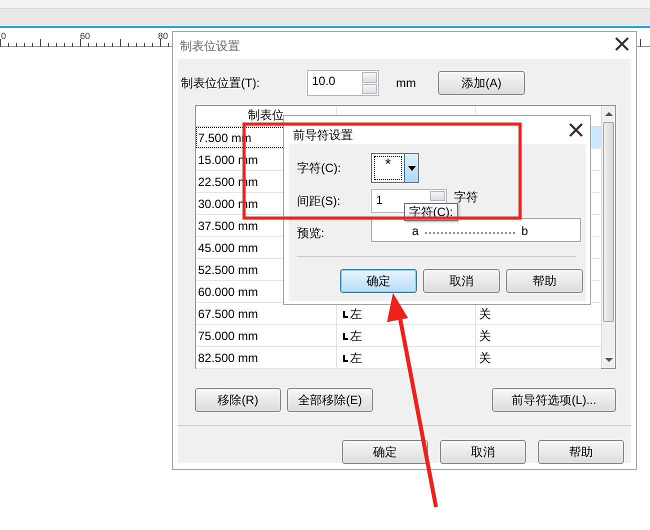 The width and height of the screenshot is (650, 530). Describe the element at coordinates (228, 270) in the screenshot. I see `table-cell: 52.500 mm` at that location.